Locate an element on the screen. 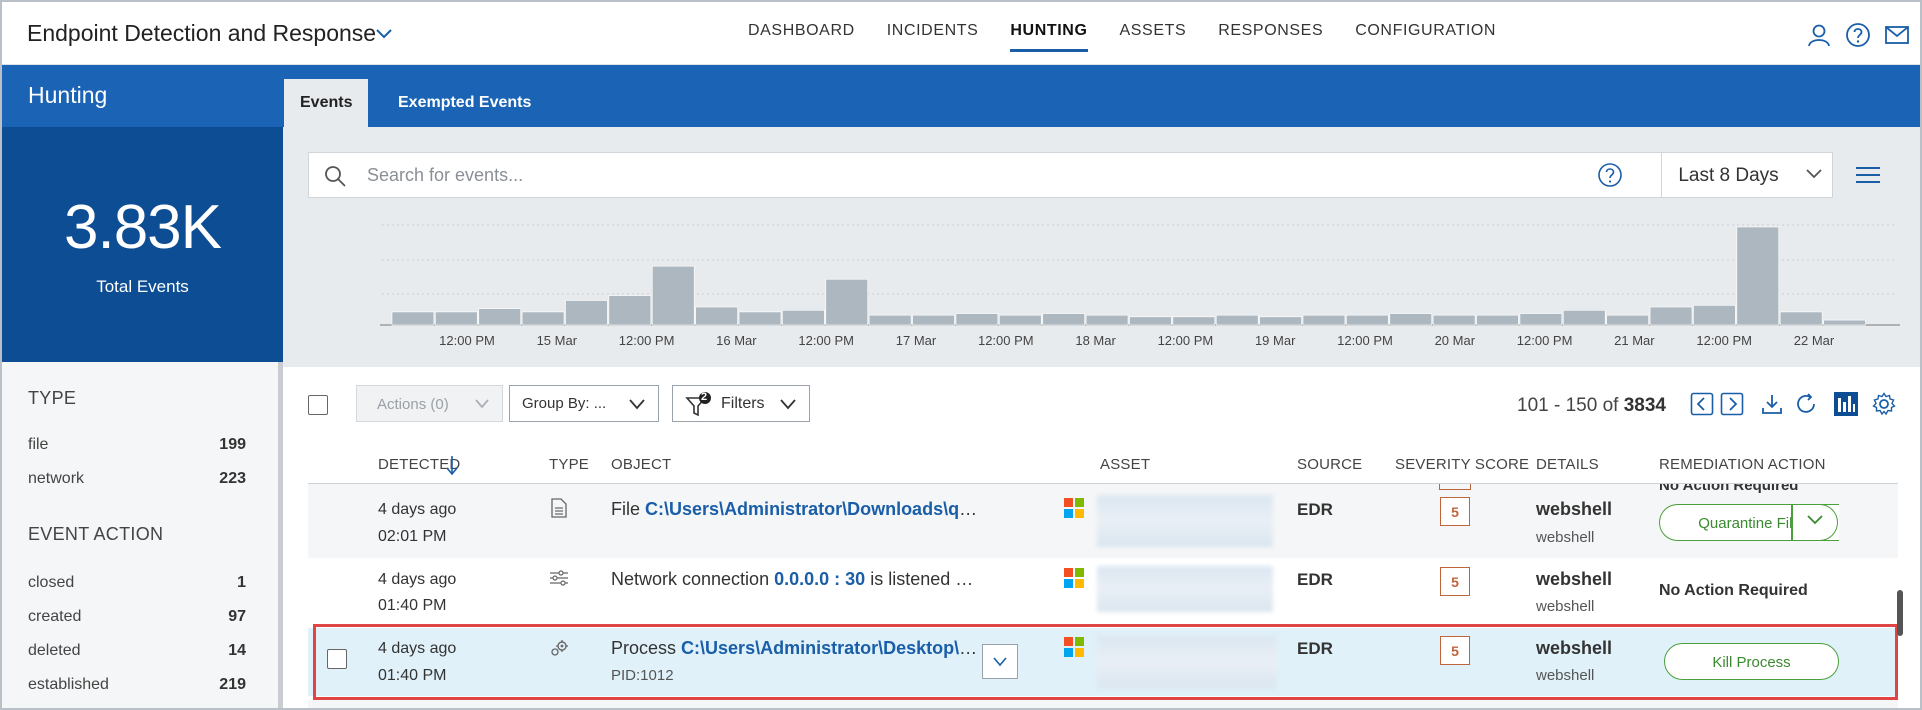  menu-icon is located at coordinates (1868, 175).